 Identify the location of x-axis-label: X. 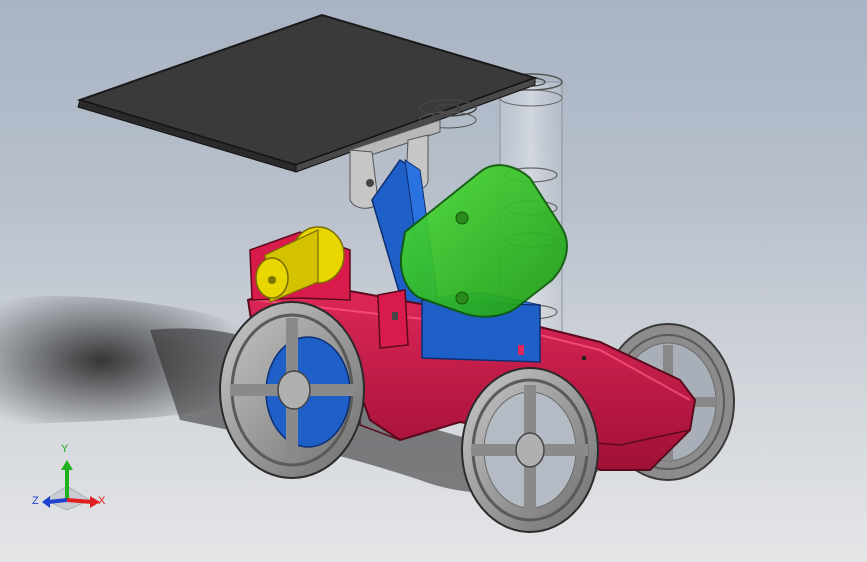
(102, 501).